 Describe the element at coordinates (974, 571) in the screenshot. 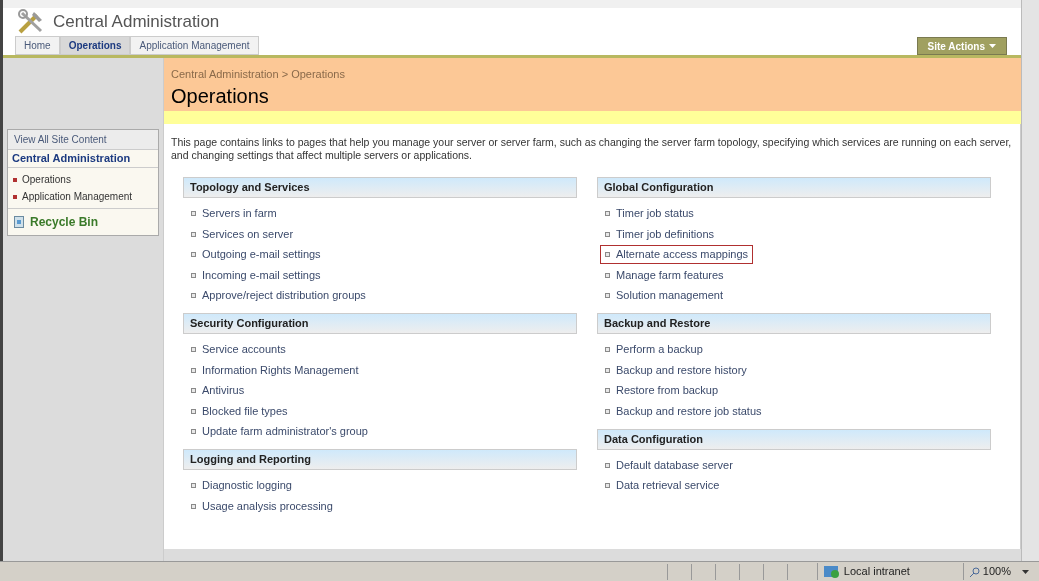

I see `zoom-icon` at that location.